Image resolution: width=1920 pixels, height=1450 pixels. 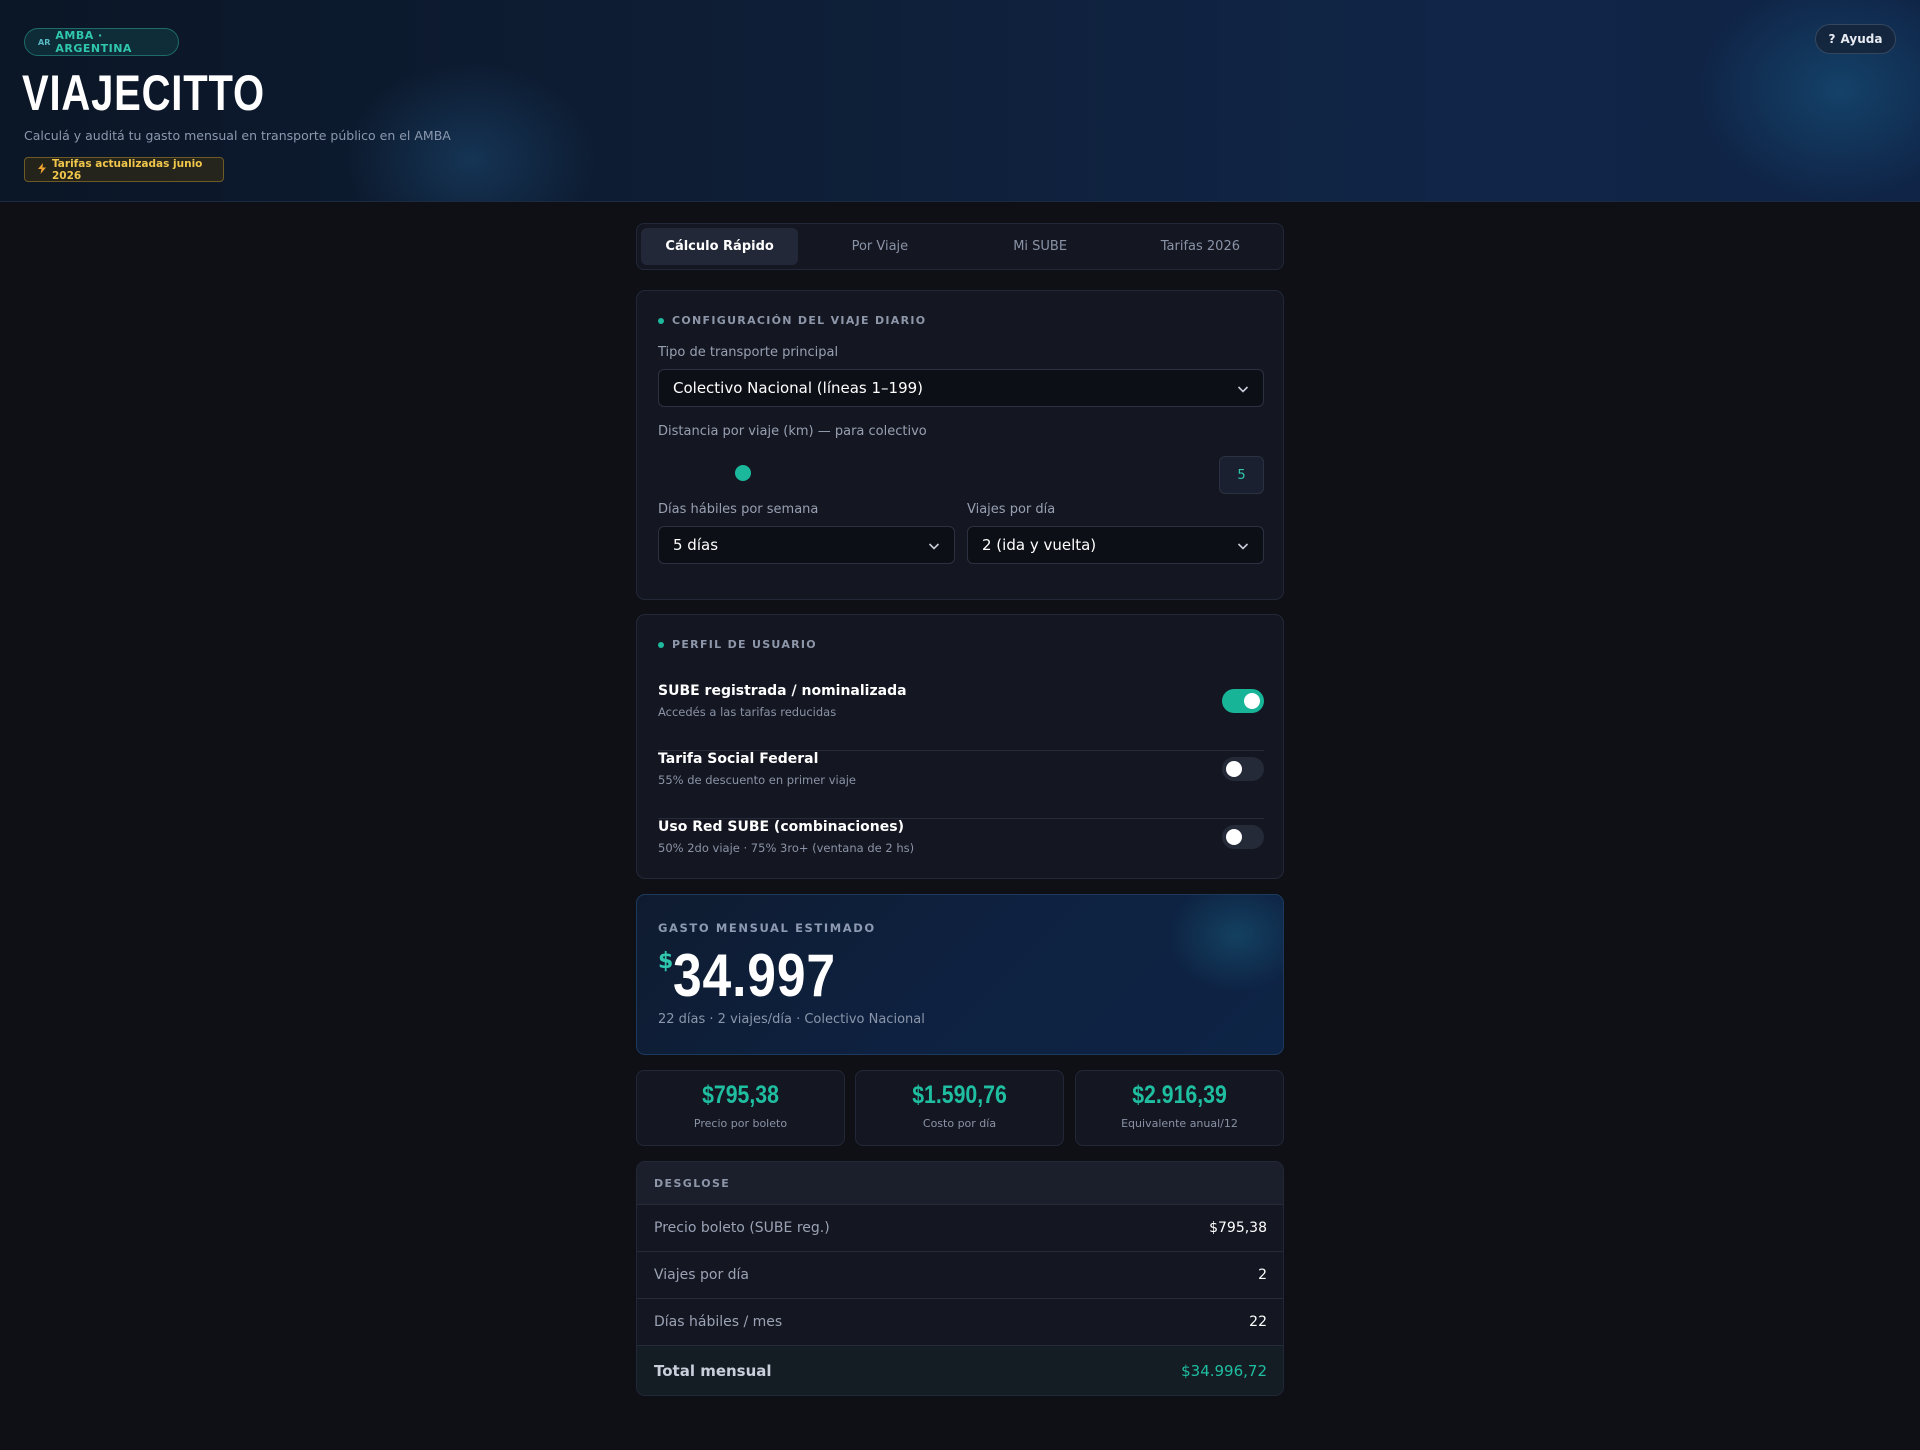 I want to click on result-value: 34.997, so click(x=754, y=975).